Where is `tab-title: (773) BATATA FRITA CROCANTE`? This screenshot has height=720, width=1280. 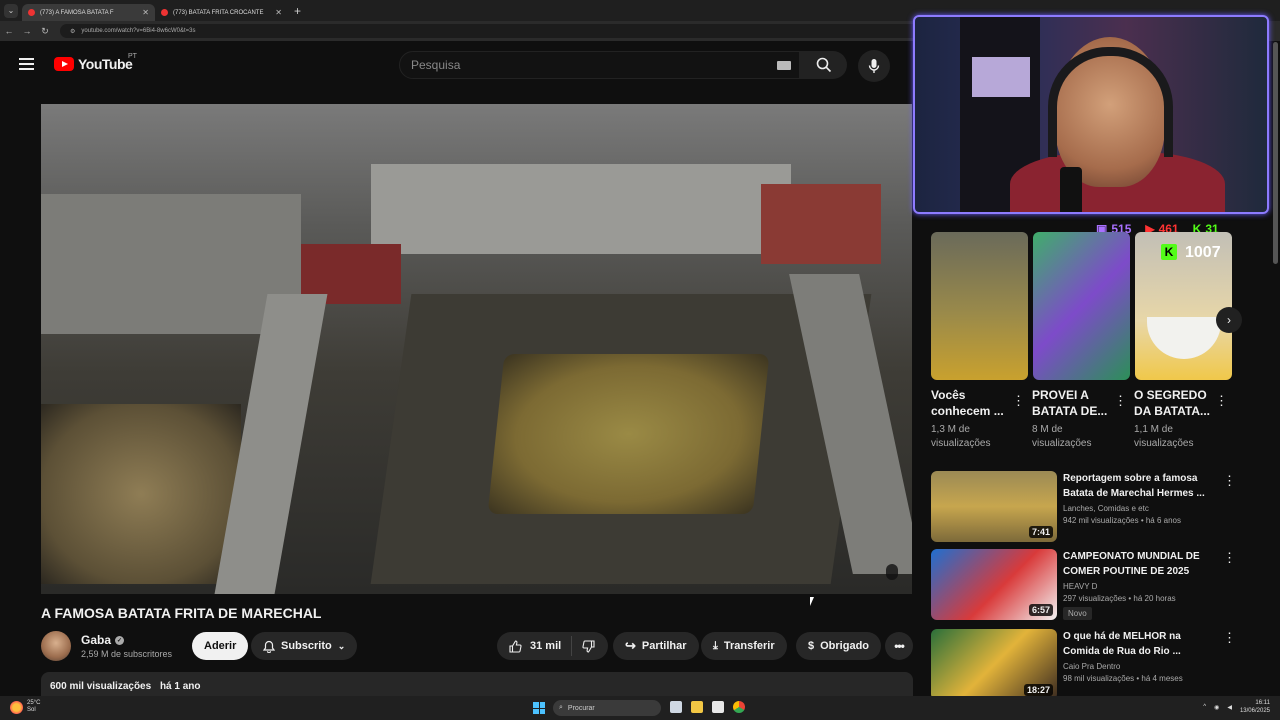 tab-title: (773) BATATA FRITA CROCANTE is located at coordinates (218, 12).